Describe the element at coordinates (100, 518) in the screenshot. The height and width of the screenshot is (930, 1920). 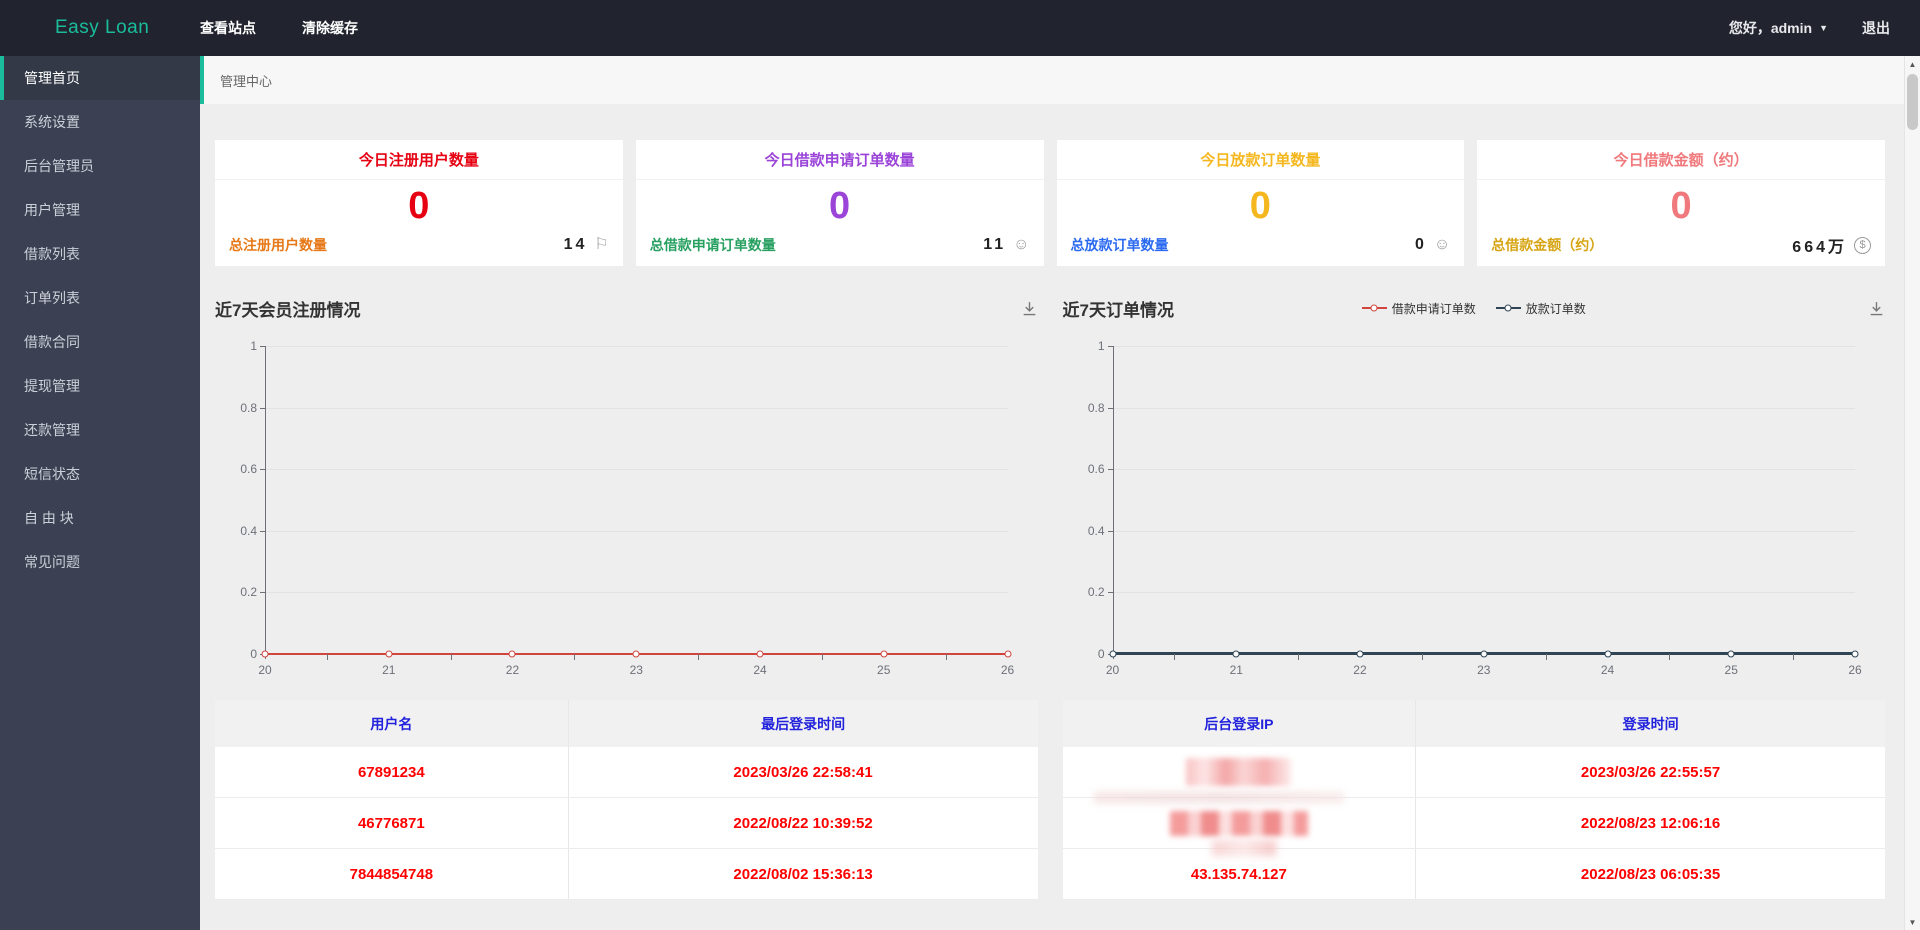
I see `sidebar-item-free-block: 自 由 块` at that location.